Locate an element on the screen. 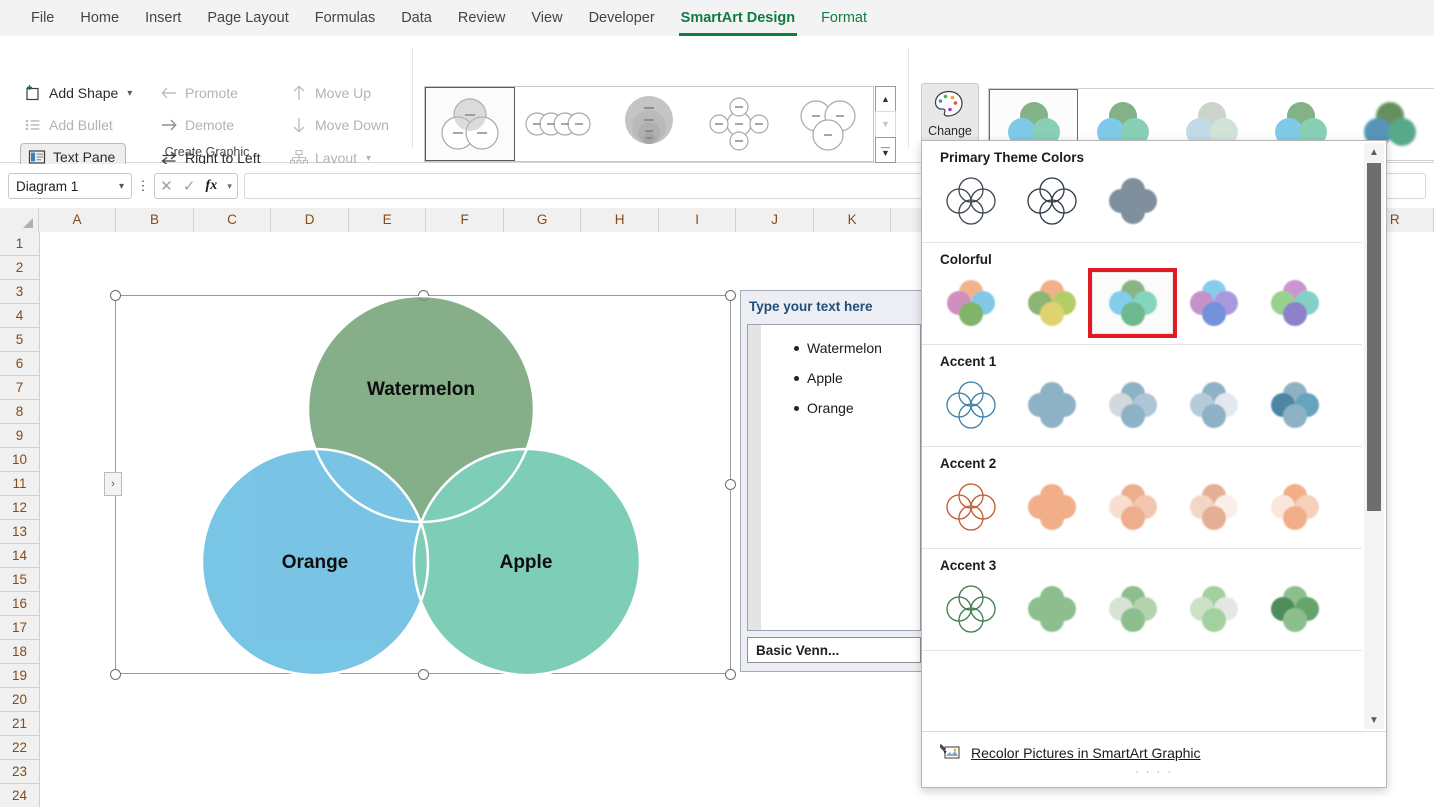  row-header-18: 18 is located at coordinates (20, 652).